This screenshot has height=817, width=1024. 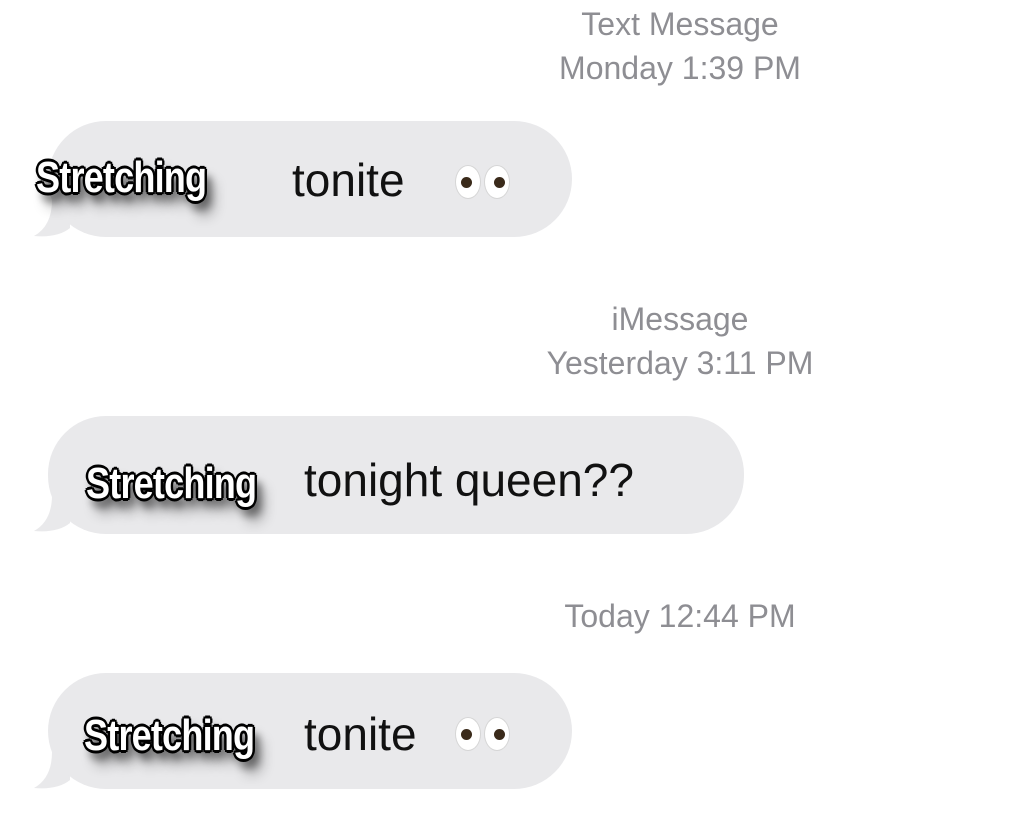 What do you see at coordinates (680, 319) in the screenshot?
I see `service-label: iMessage` at bounding box center [680, 319].